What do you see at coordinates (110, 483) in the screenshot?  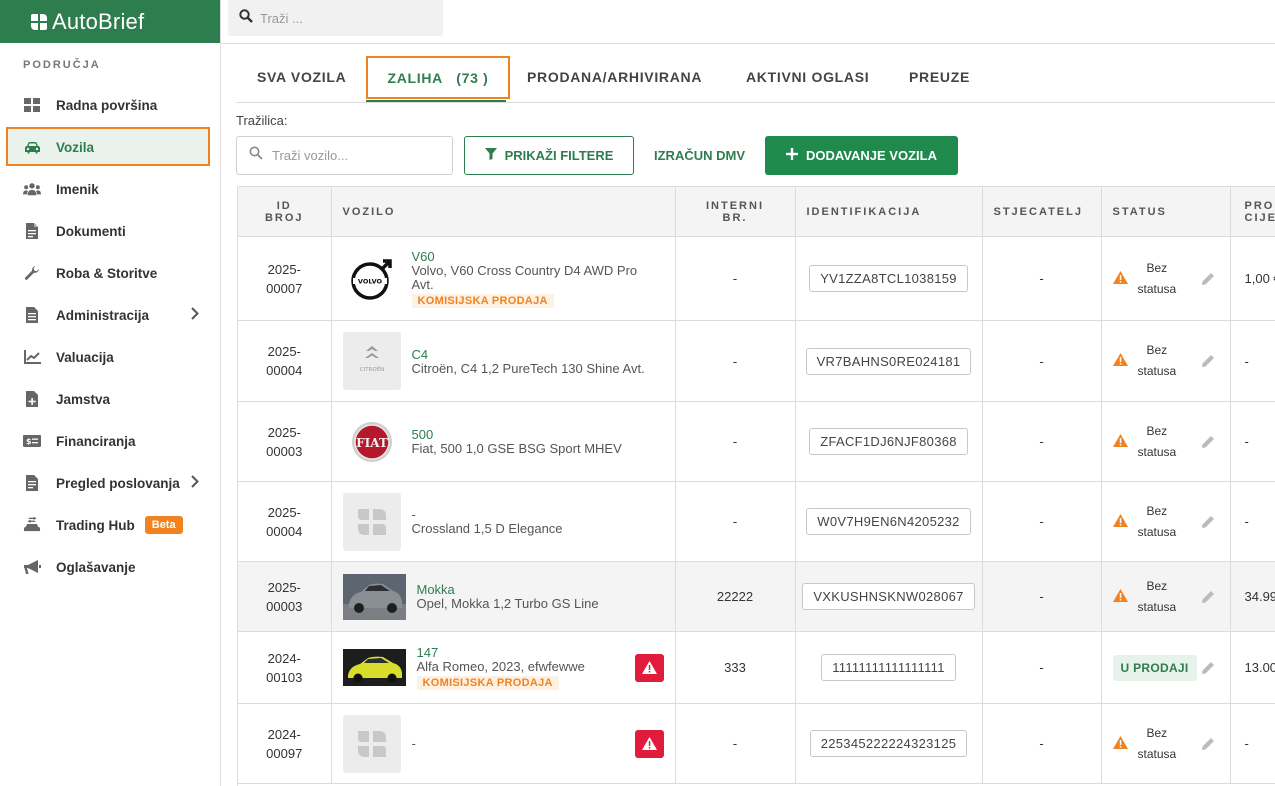 I see `sidebar-item-pregled-poslovanja: Pregled poslovanja` at bounding box center [110, 483].